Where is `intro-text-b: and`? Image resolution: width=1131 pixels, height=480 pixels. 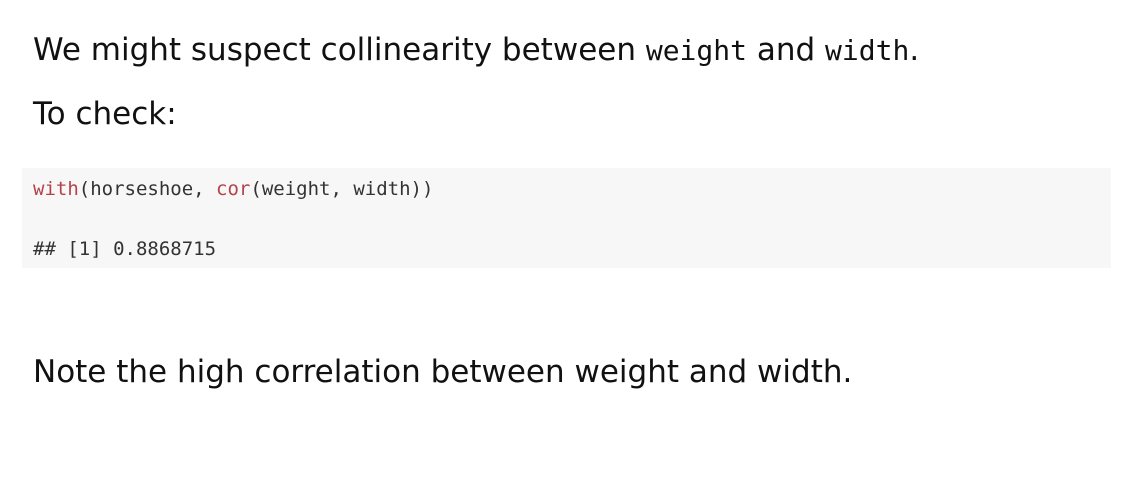 intro-text-b: and is located at coordinates (786, 50).